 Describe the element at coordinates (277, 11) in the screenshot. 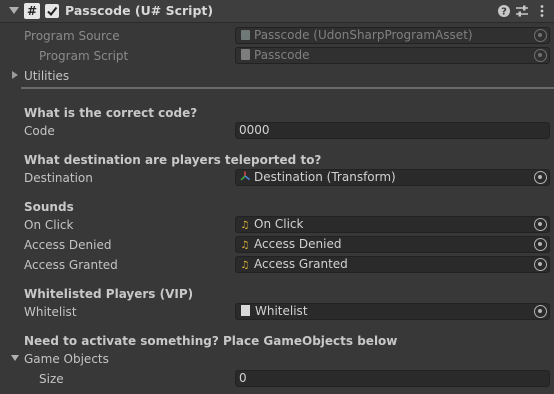

I see `component-header: # Passcode (U# Script) ?` at that location.